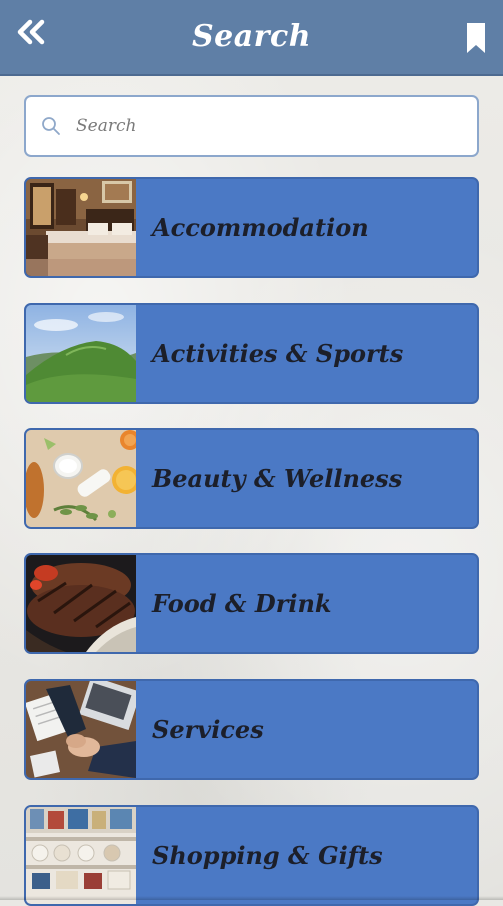 The width and height of the screenshot is (503, 906). I want to click on category-label: Services, so click(208, 729).